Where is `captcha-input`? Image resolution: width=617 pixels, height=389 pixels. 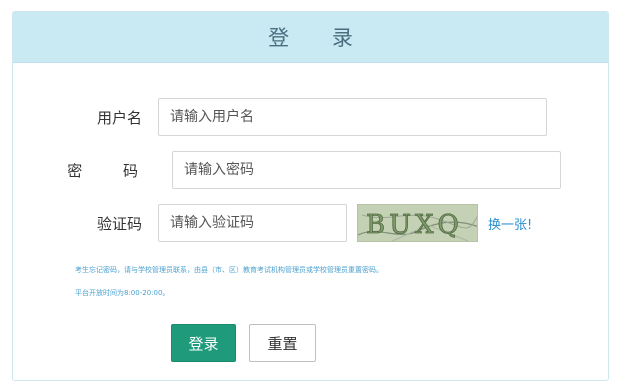
captcha-input is located at coordinates (252, 223).